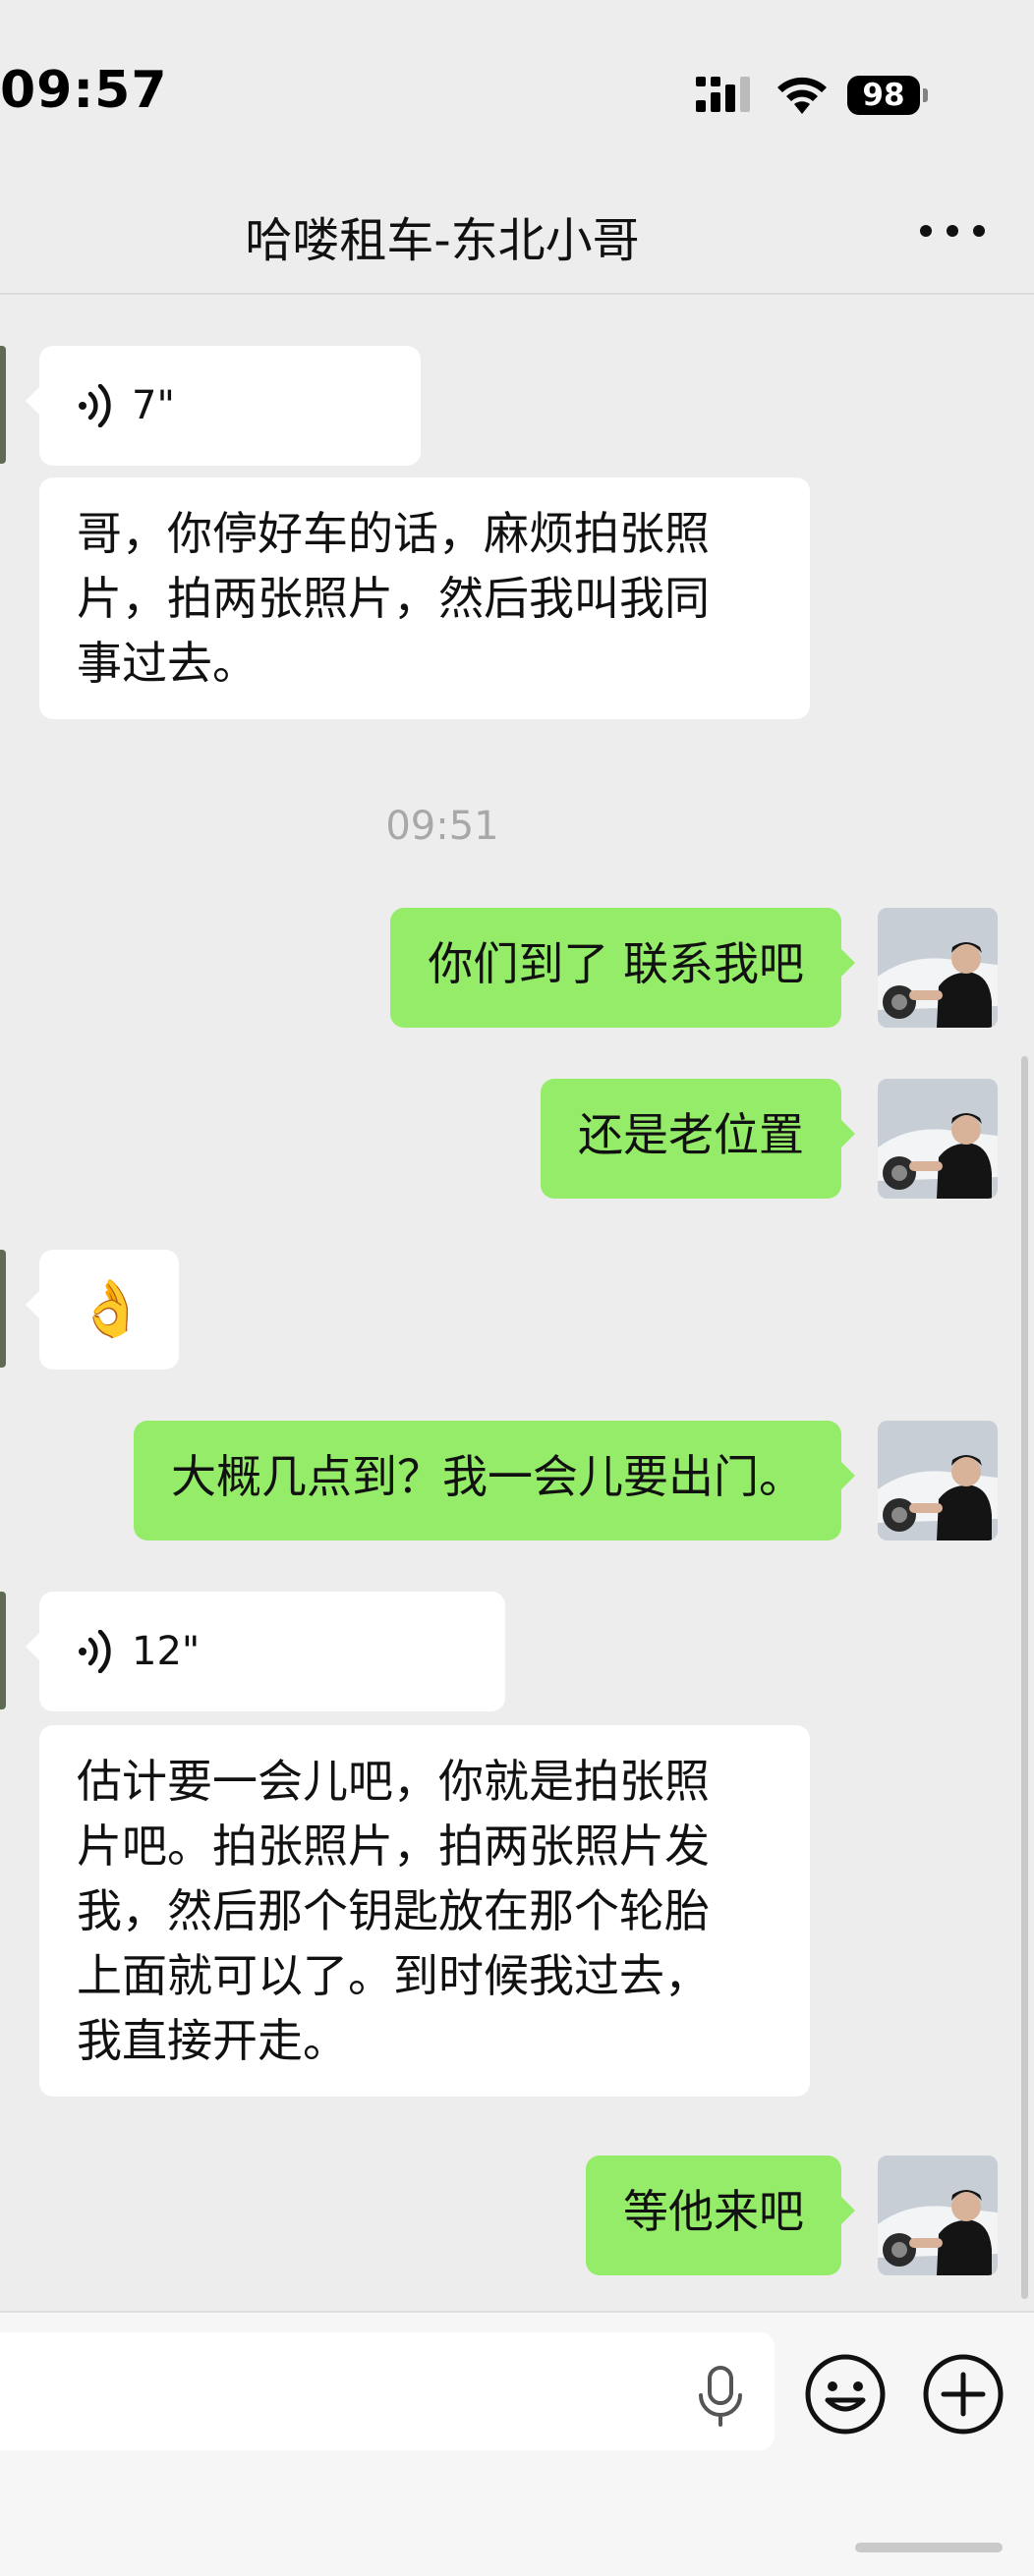  Describe the element at coordinates (111, 1309) in the screenshot. I see `ok-hand-emoji: 👌` at that location.